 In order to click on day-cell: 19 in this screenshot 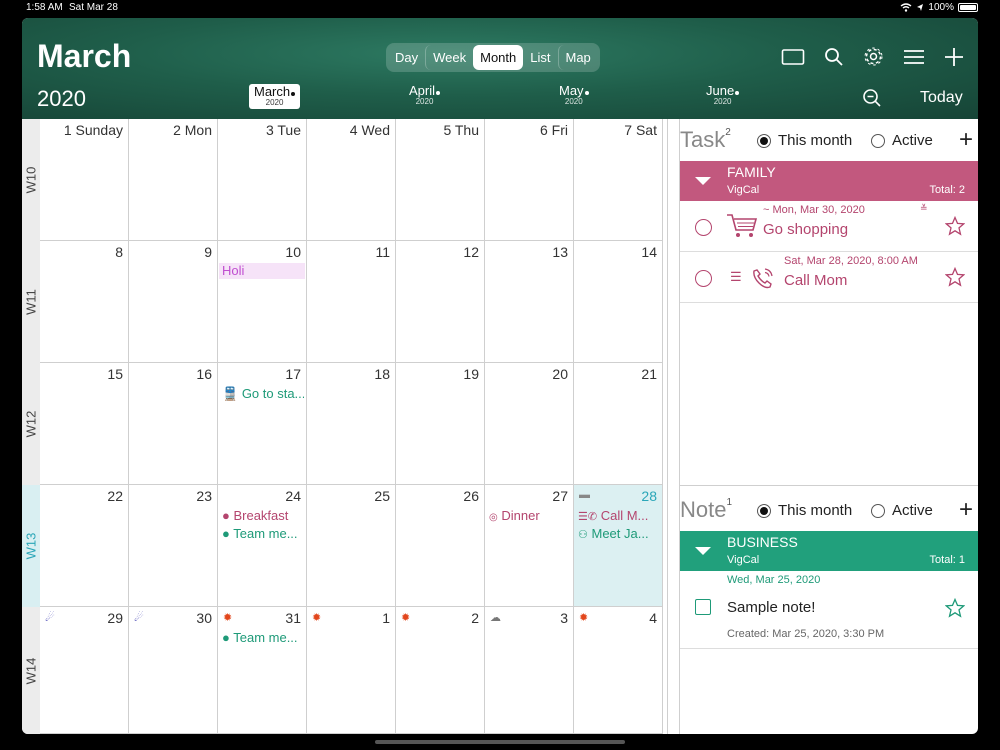, I will do `click(440, 424)`.